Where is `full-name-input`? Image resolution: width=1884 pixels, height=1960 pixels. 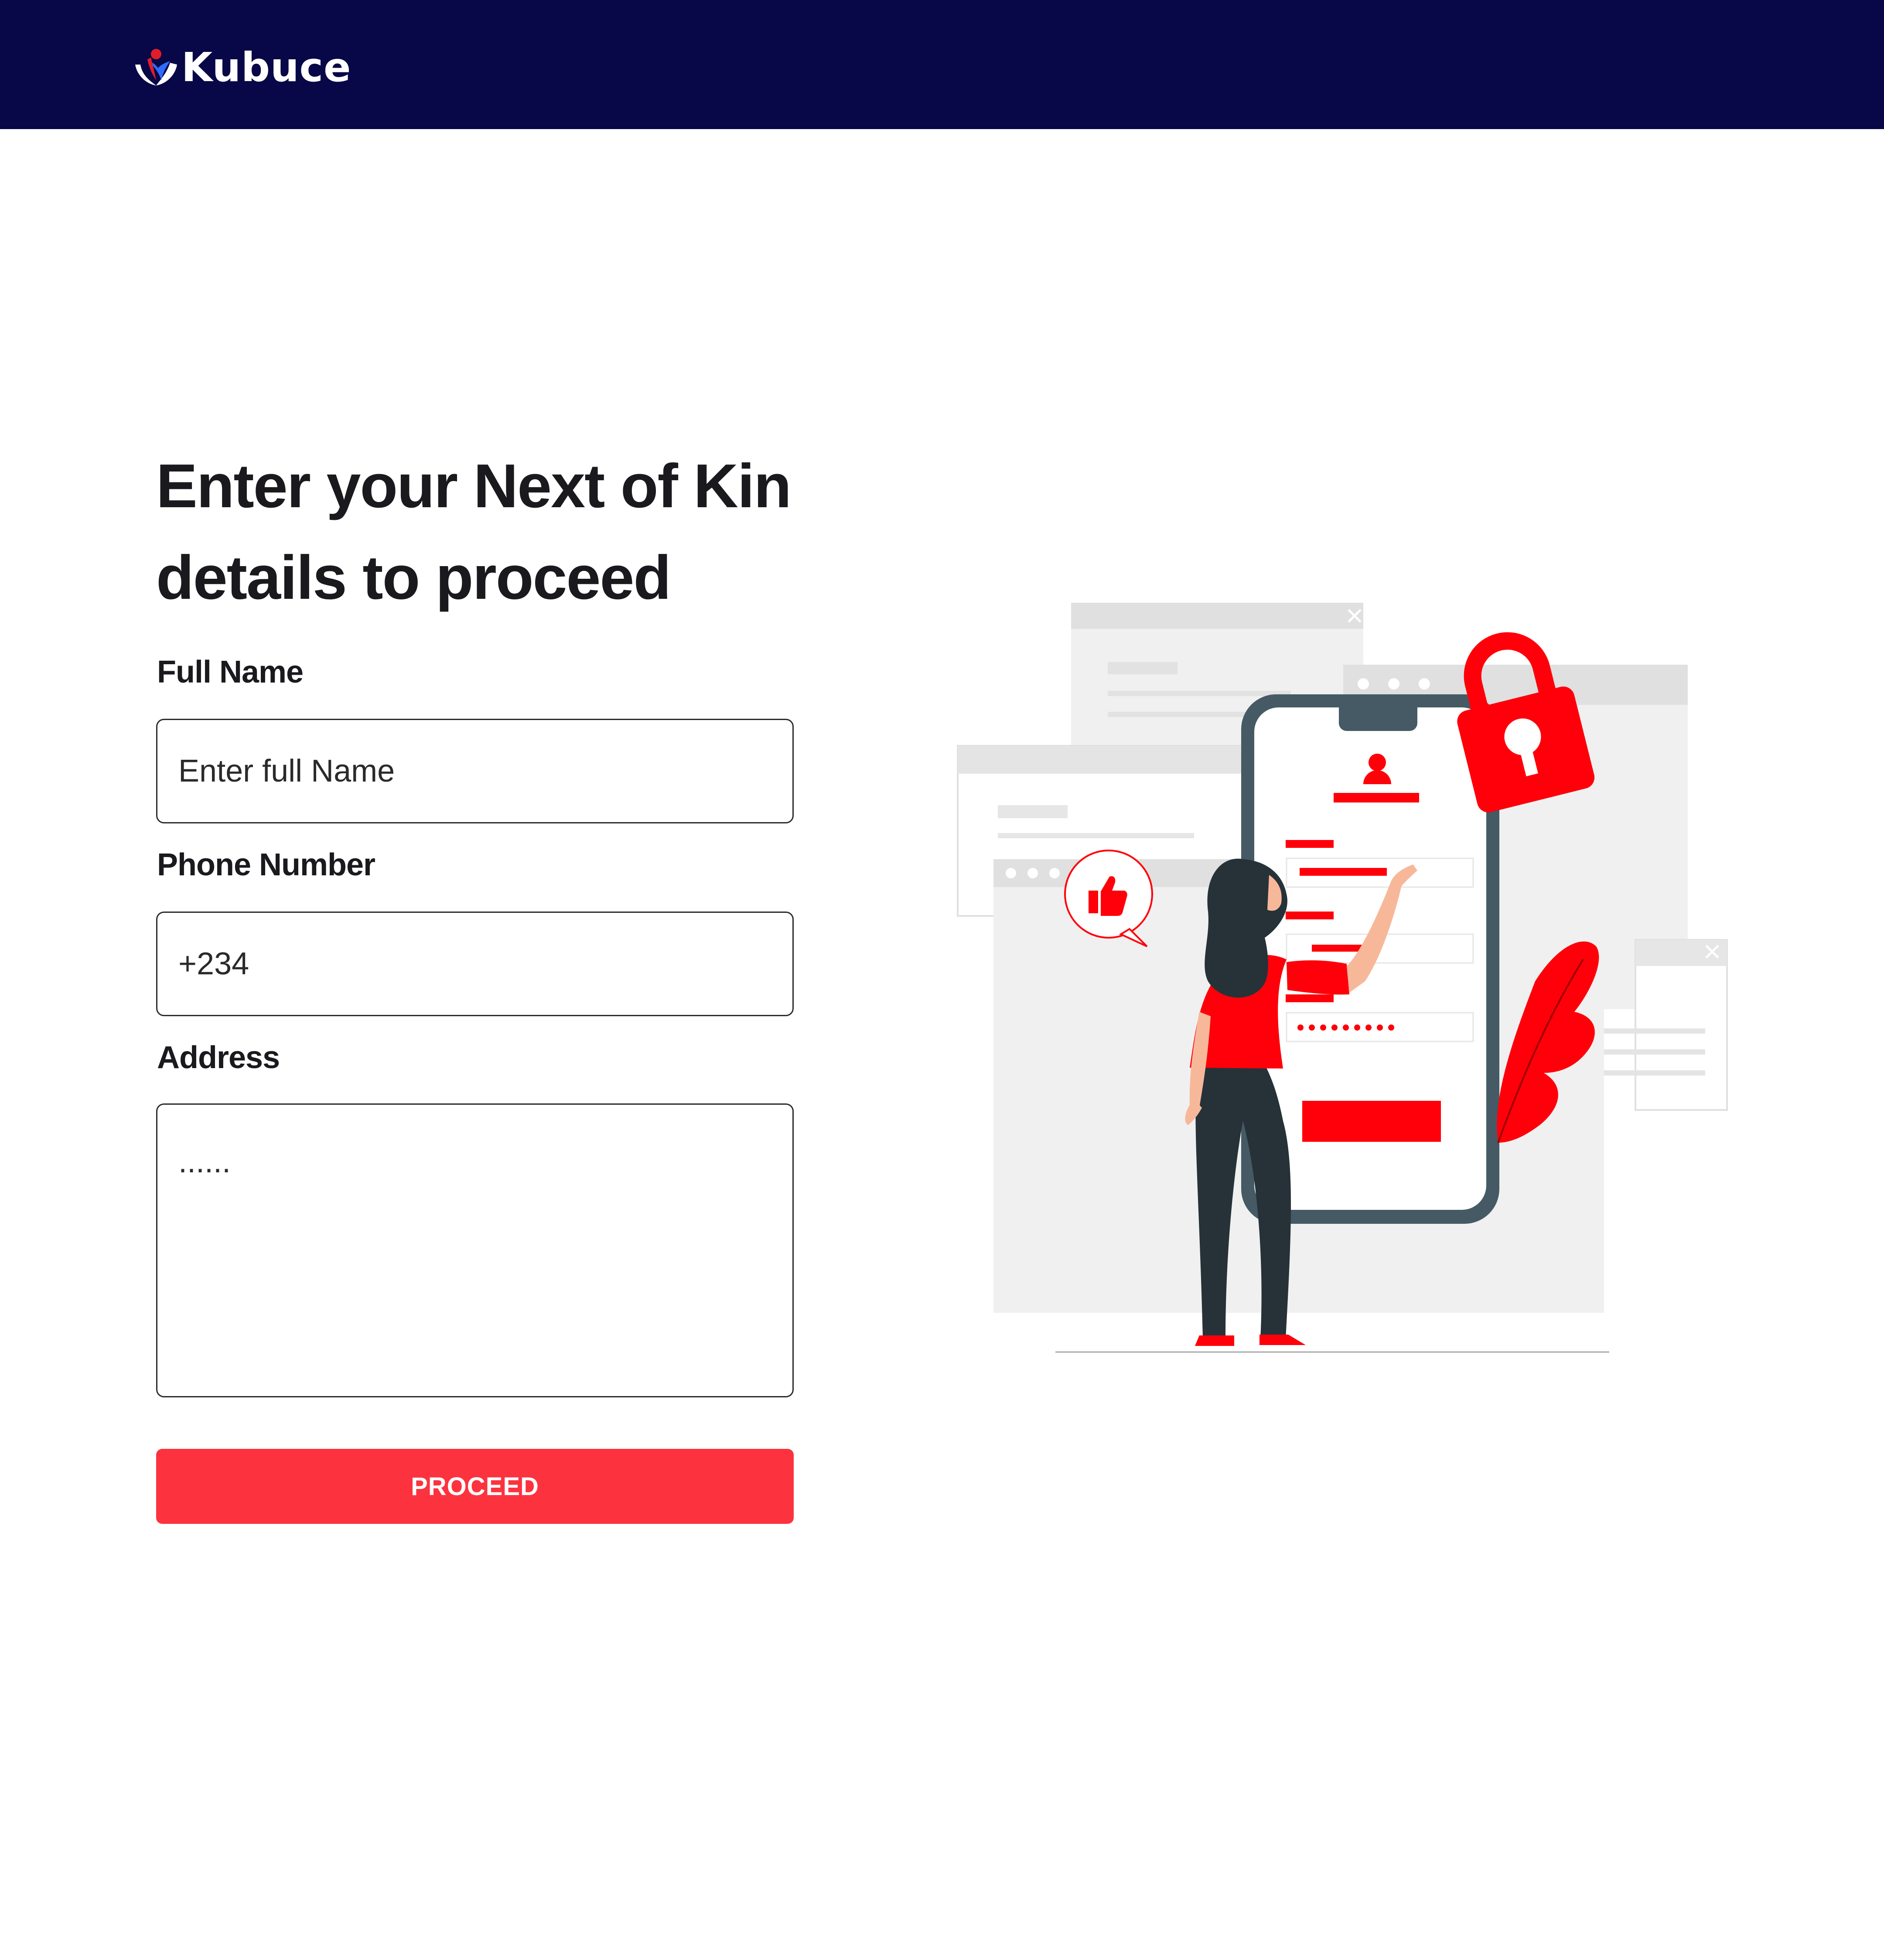
full-name-input is located at coordinates (474, 771).